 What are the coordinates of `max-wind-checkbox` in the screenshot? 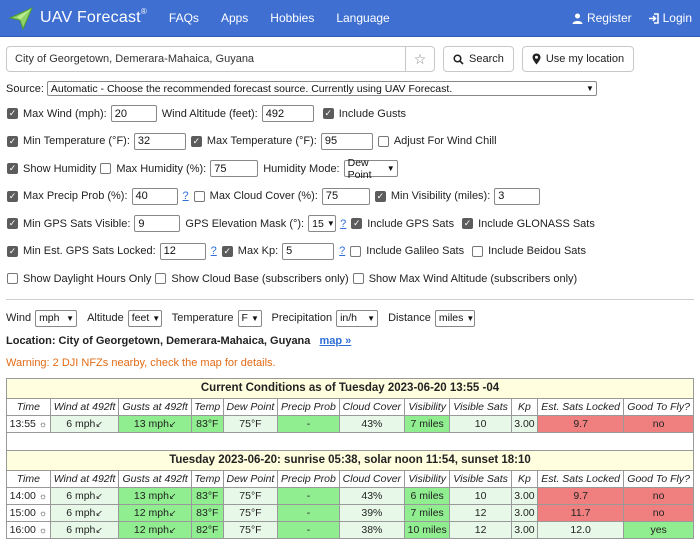 It's located at (12, 114).